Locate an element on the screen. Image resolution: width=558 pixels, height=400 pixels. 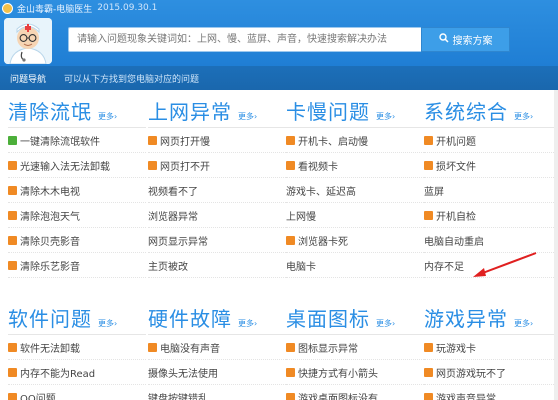
problem-label: 摄像头无法使用 is located at coordinates (183, 374).